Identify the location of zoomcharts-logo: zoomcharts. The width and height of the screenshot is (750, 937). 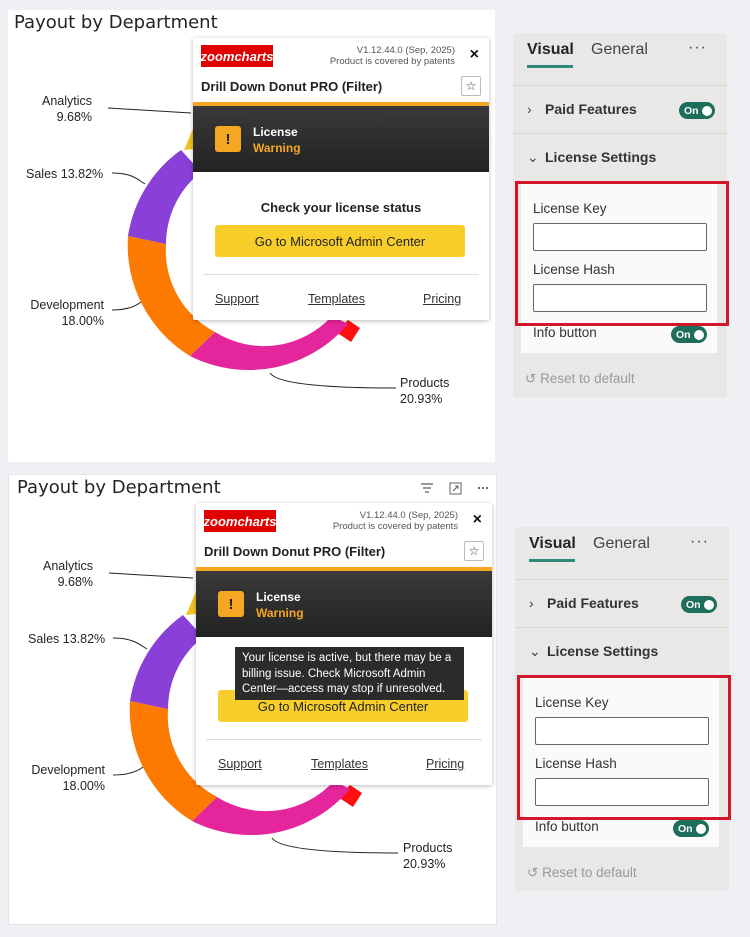
(237, 56).